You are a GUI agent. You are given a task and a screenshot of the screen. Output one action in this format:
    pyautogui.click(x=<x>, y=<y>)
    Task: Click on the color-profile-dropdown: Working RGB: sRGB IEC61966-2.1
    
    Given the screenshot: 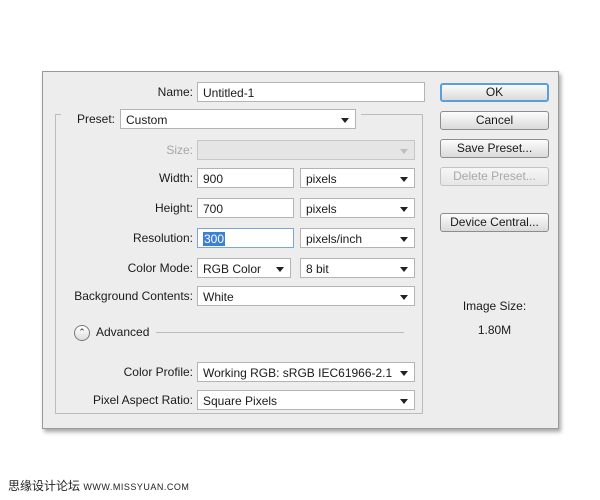 What is the action you would take?
    pyautogui.click(x=306, y=372)
    